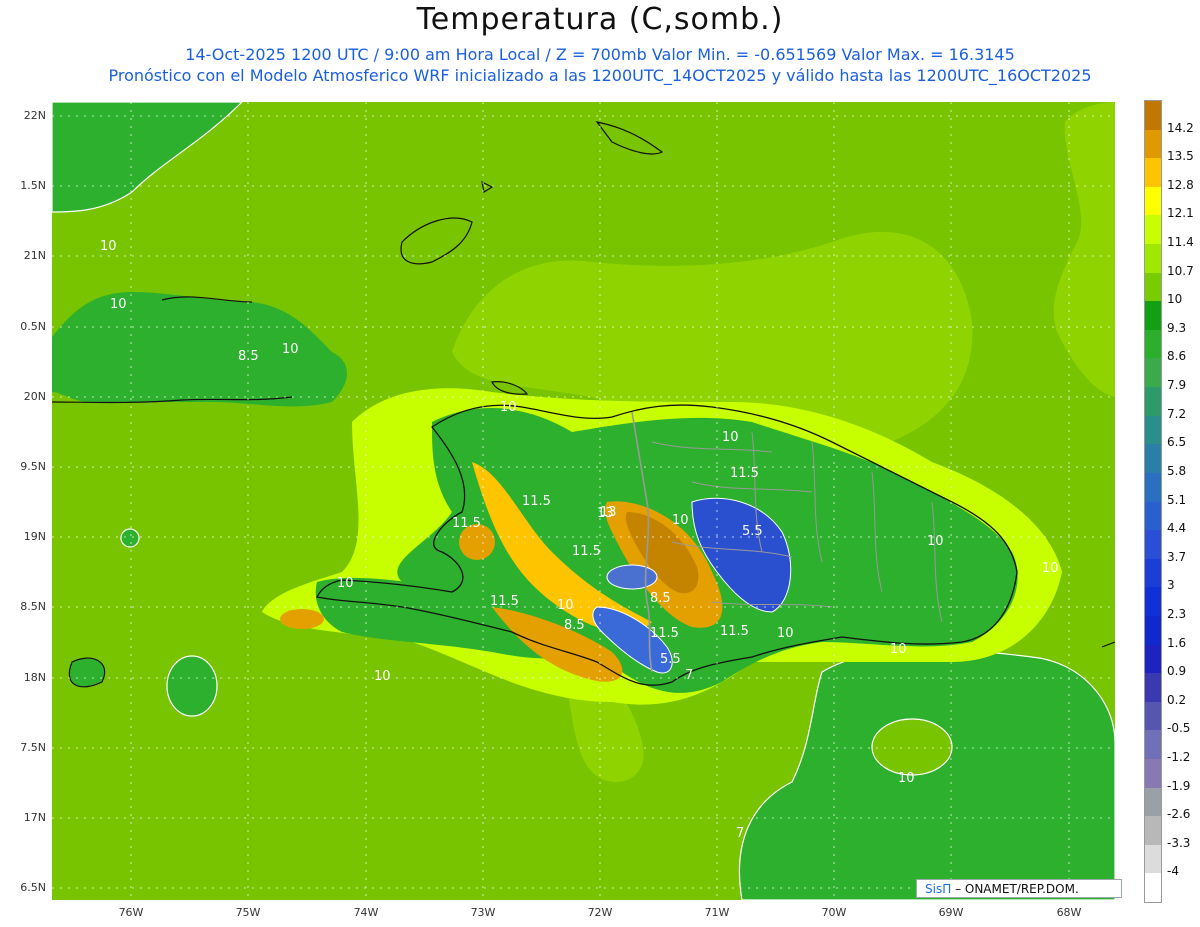  I want to click on colorbar-label: 5.8, so click(1177, 470).